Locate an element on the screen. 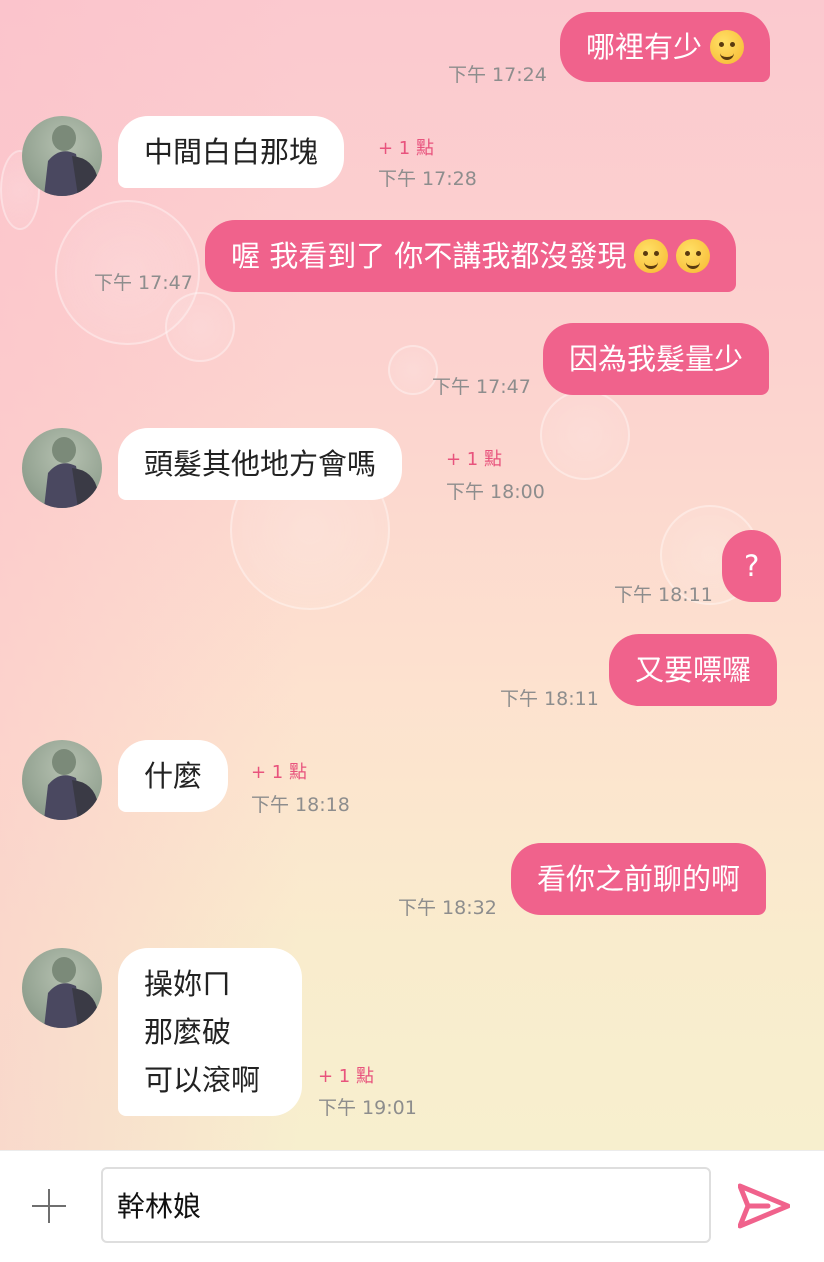 This screenshot has width=824, height=1262. plus-icon is located at coordinates (49, 1206).